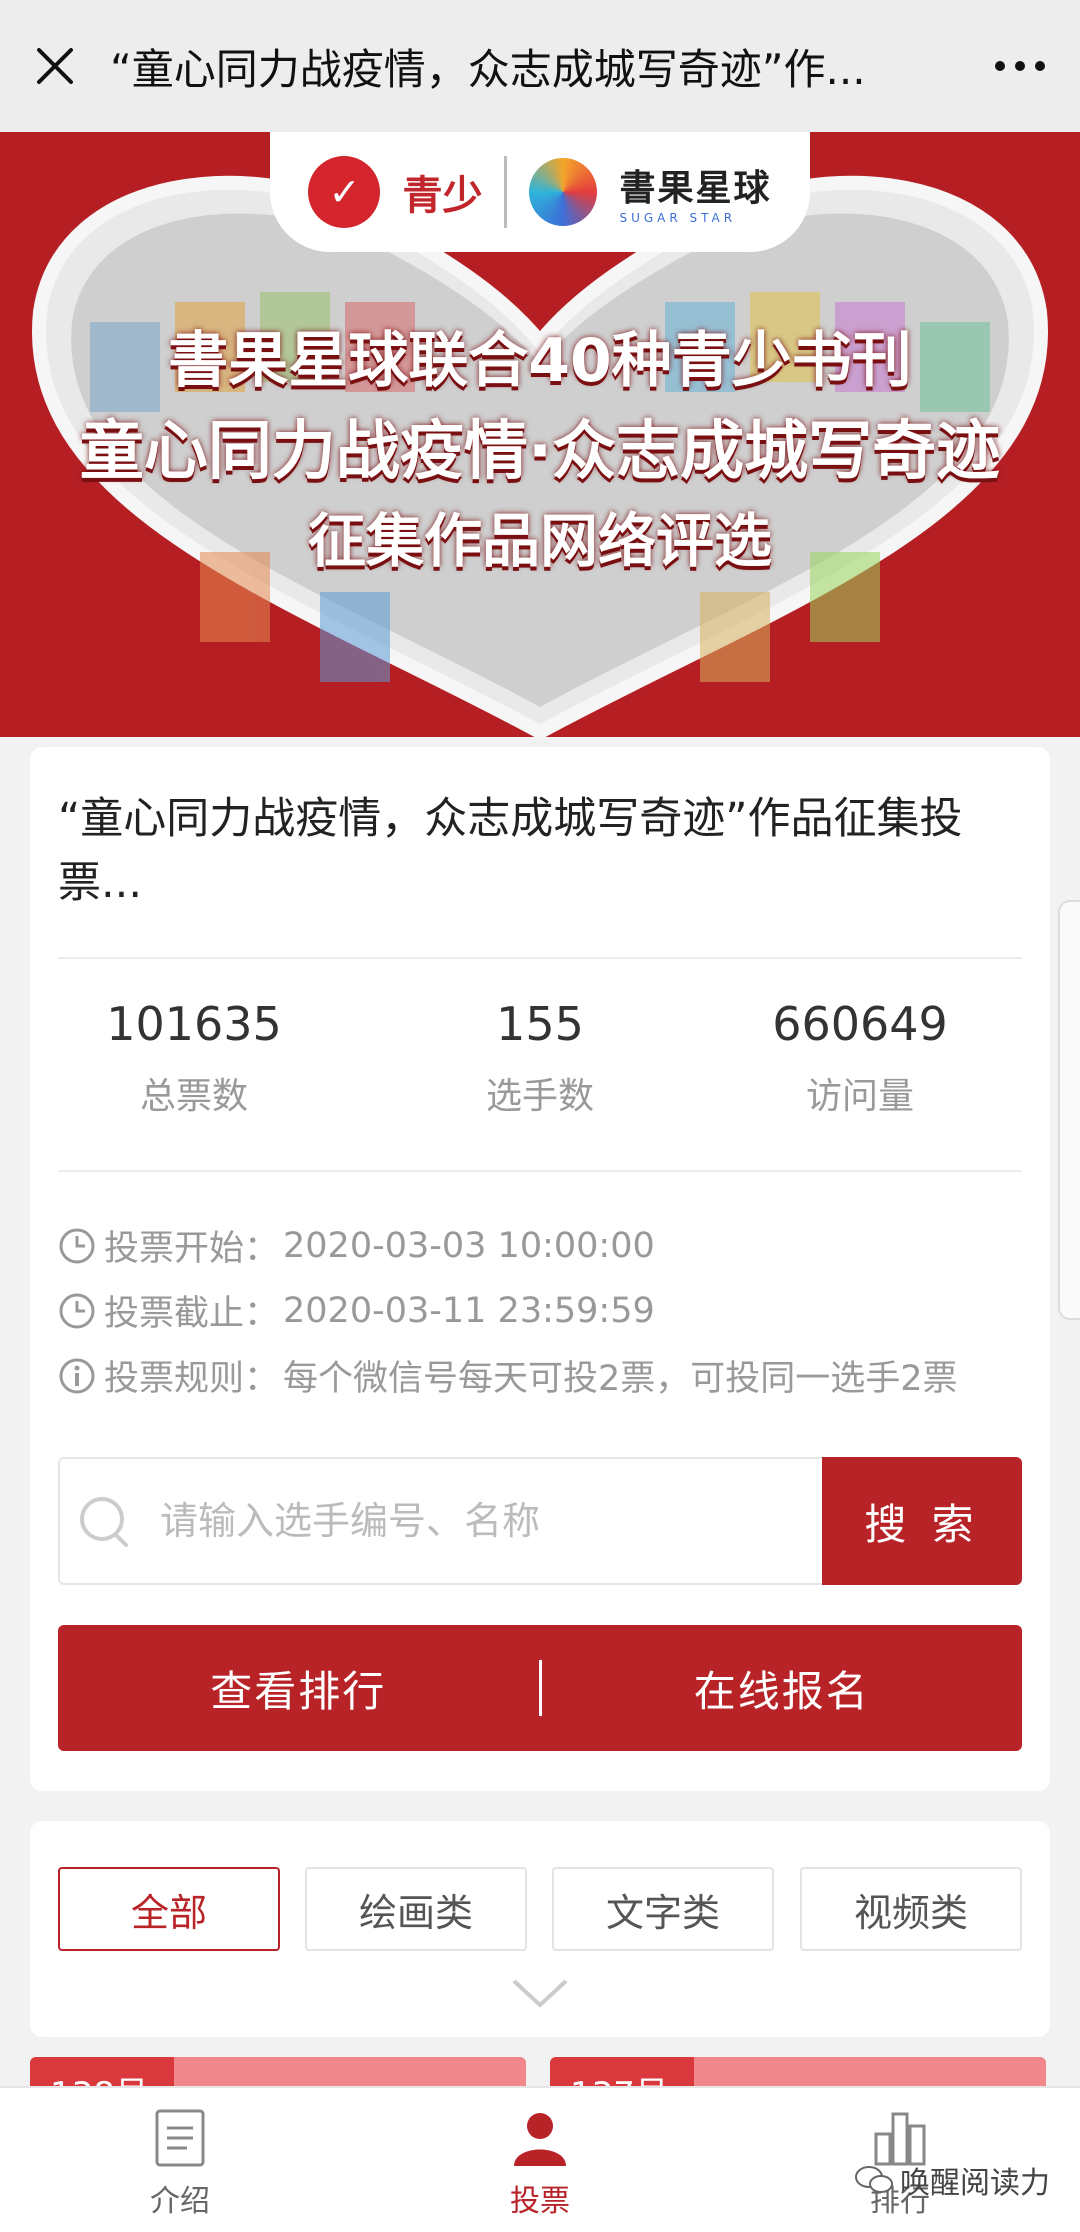 The image size is (1080, 2232). I want to click on vote-rule-label: 投票规则：, so click(192, 1379).